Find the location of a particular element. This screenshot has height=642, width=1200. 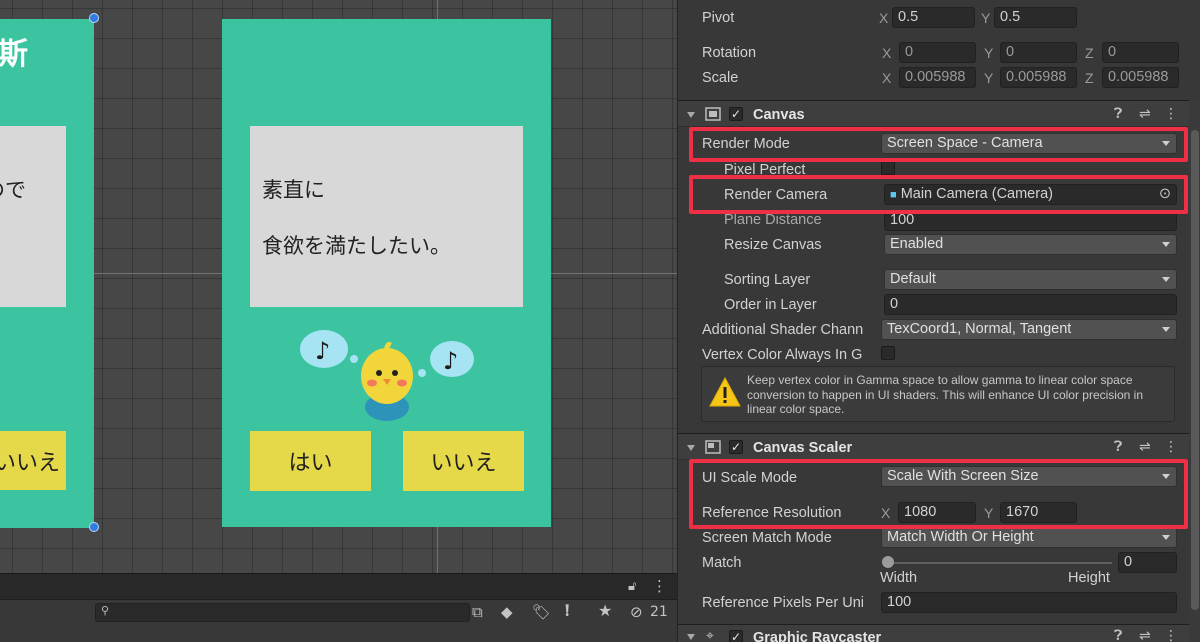

left-card-question-fragment: ので is located at coordinates (13, 190).